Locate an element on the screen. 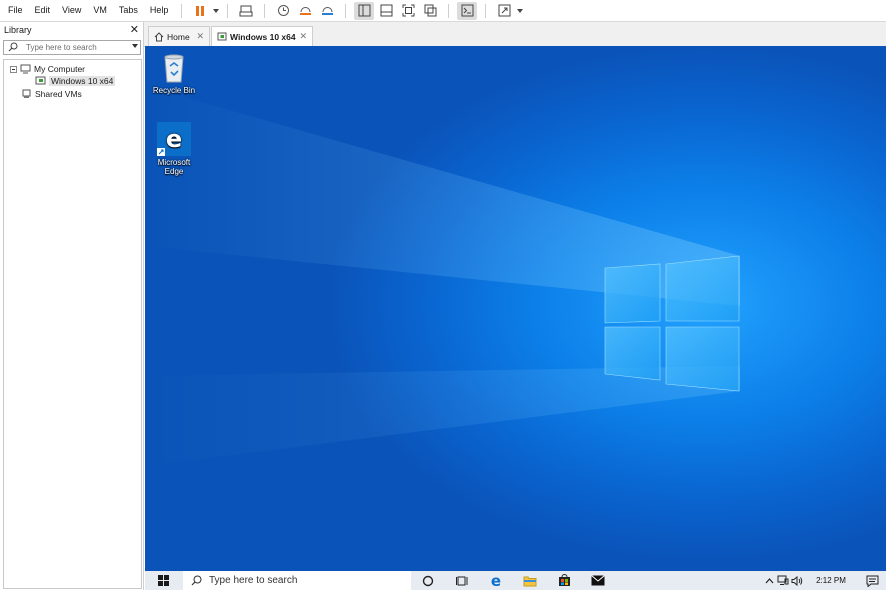  recycle-bin-icon is located at coordinates (174, 68).